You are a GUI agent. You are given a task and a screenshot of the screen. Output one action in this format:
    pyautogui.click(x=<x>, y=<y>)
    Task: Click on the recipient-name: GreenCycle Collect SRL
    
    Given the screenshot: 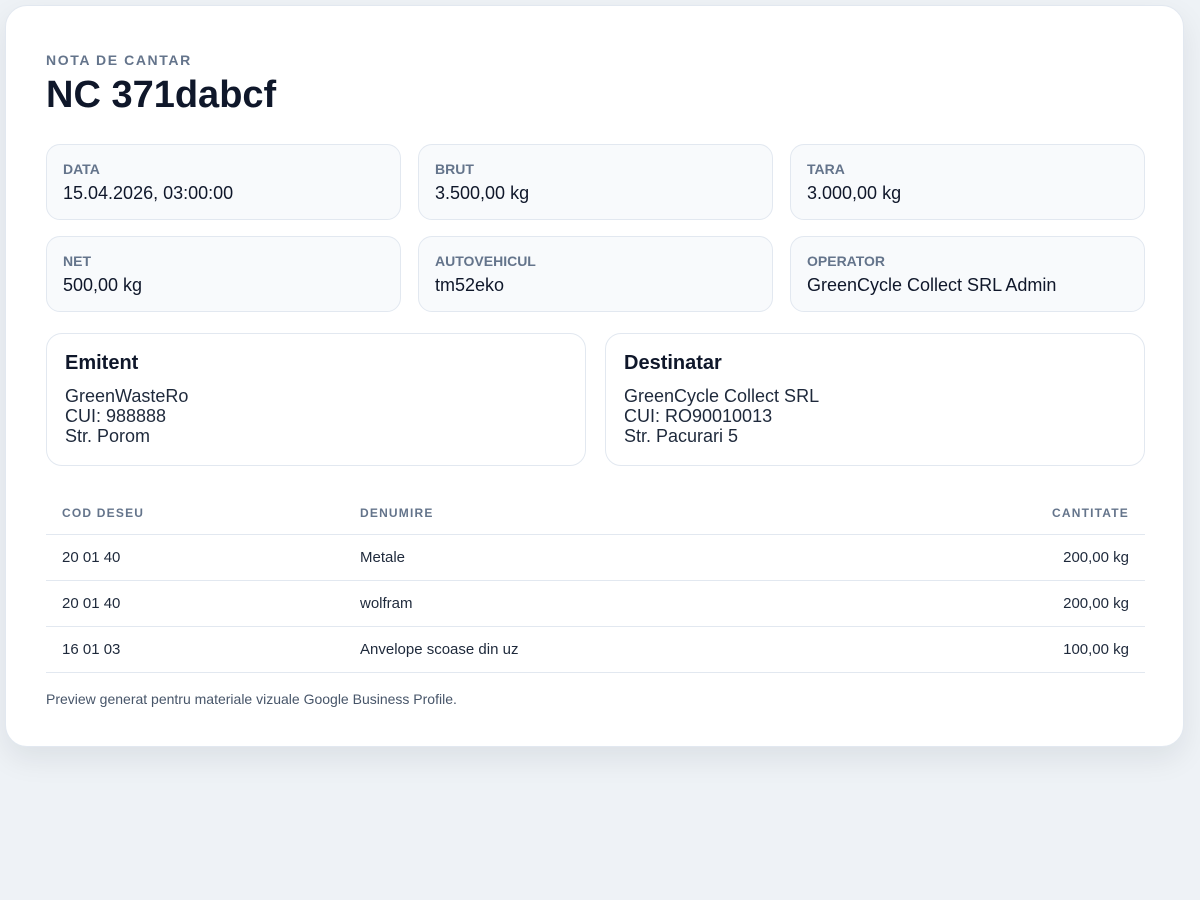 What is the action you would take?
    pyautogui.click(x=722, y=396)
    